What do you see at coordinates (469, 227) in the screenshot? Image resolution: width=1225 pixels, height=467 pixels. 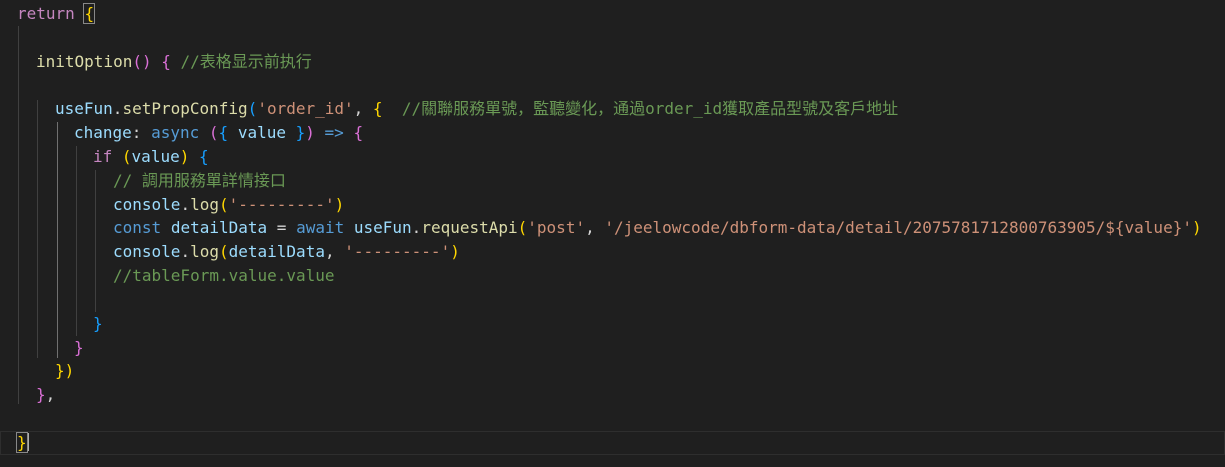 I see `method-name: requestApi` at bounding box center [469, 227].